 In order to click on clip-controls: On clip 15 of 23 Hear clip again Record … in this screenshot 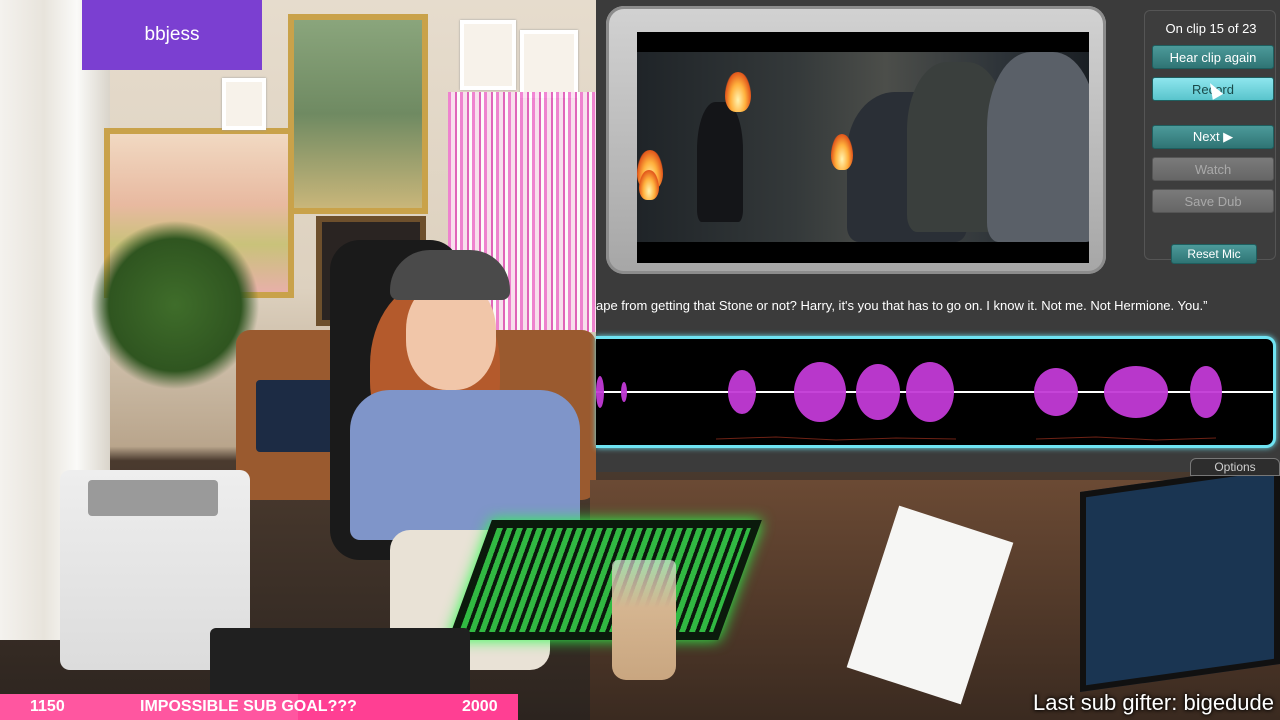, I will do `click(1210, 137)`.